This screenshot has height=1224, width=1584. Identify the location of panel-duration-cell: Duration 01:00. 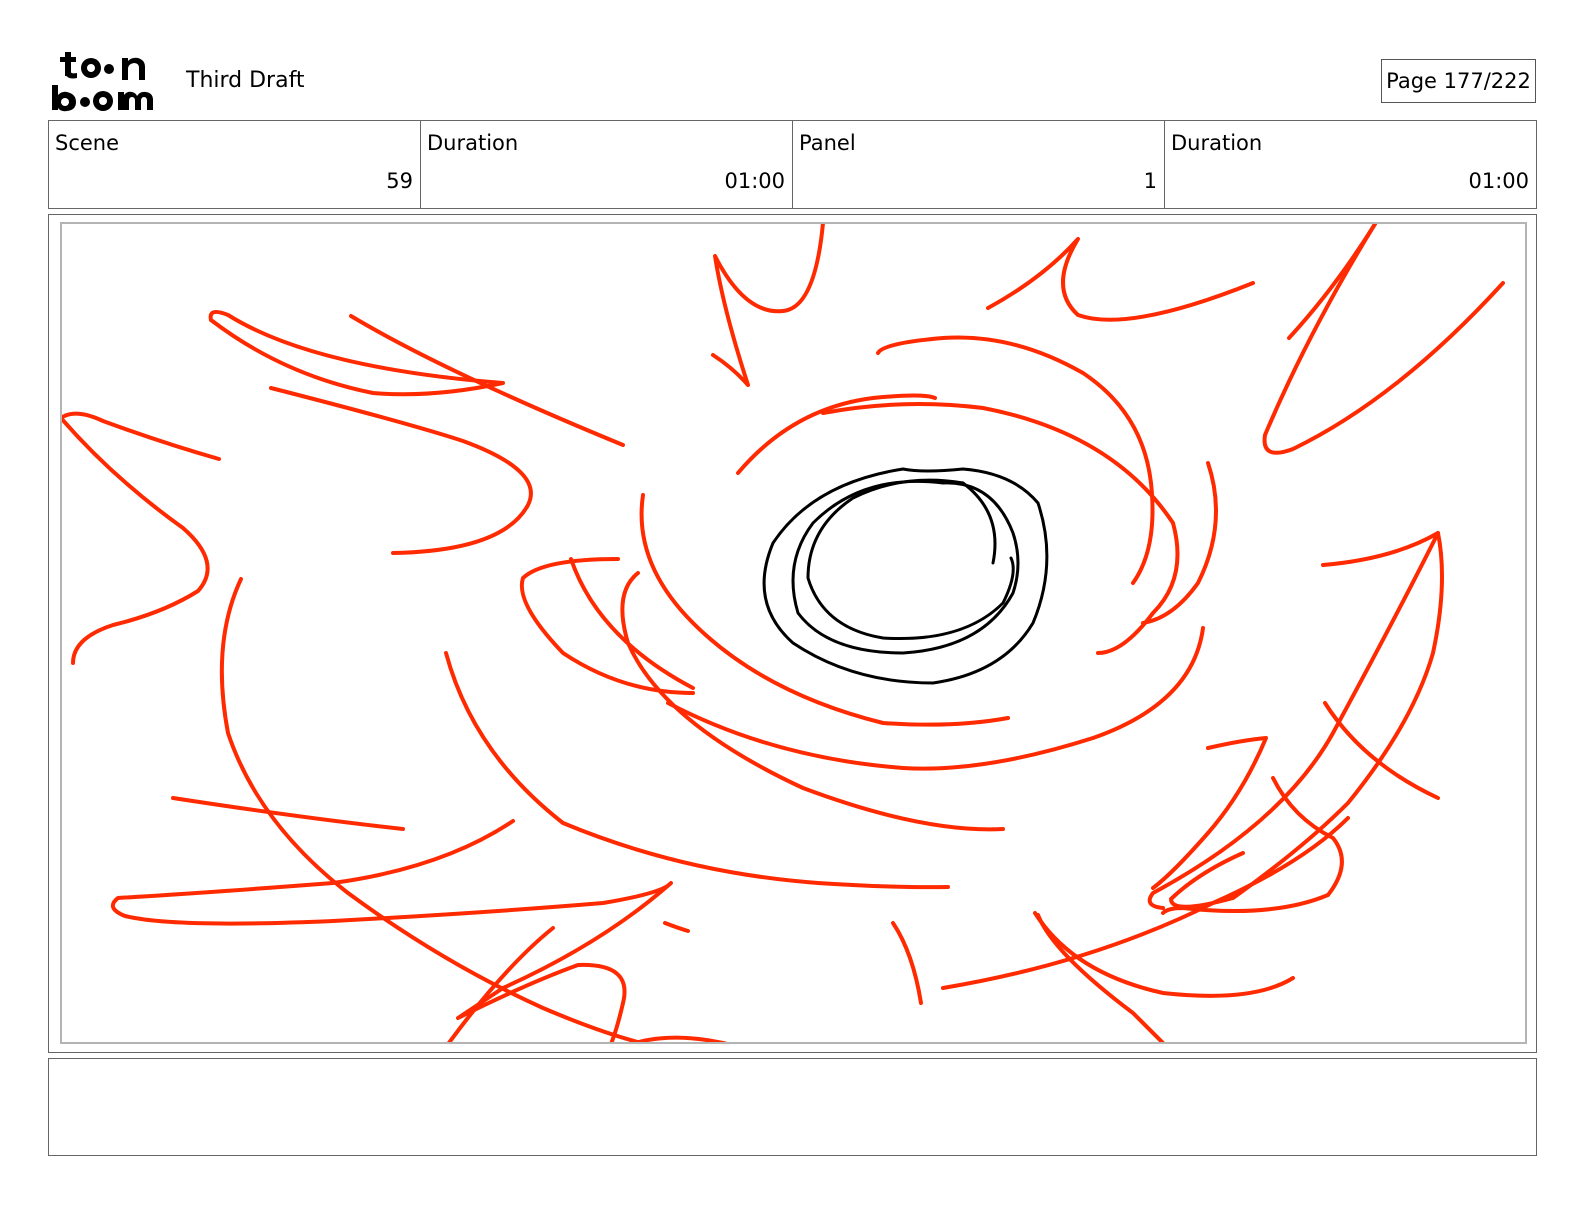
(1350, 164).